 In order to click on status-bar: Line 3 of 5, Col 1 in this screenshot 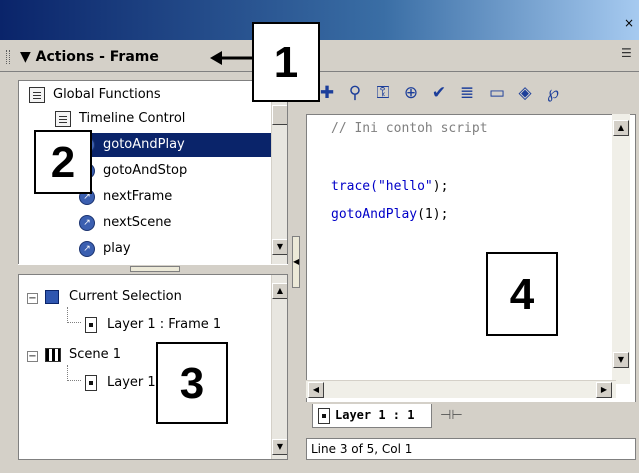, I will do `click(471, 449)`.